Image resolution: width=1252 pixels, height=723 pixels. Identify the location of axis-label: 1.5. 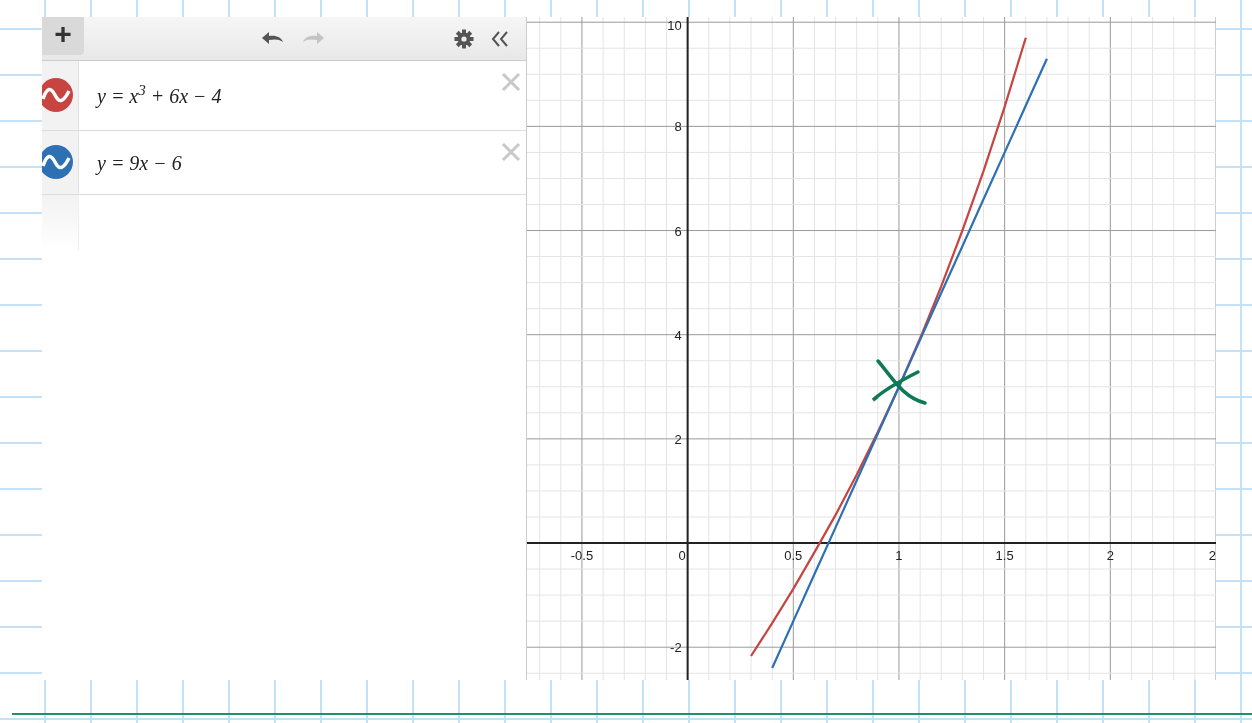
(1004, 556).